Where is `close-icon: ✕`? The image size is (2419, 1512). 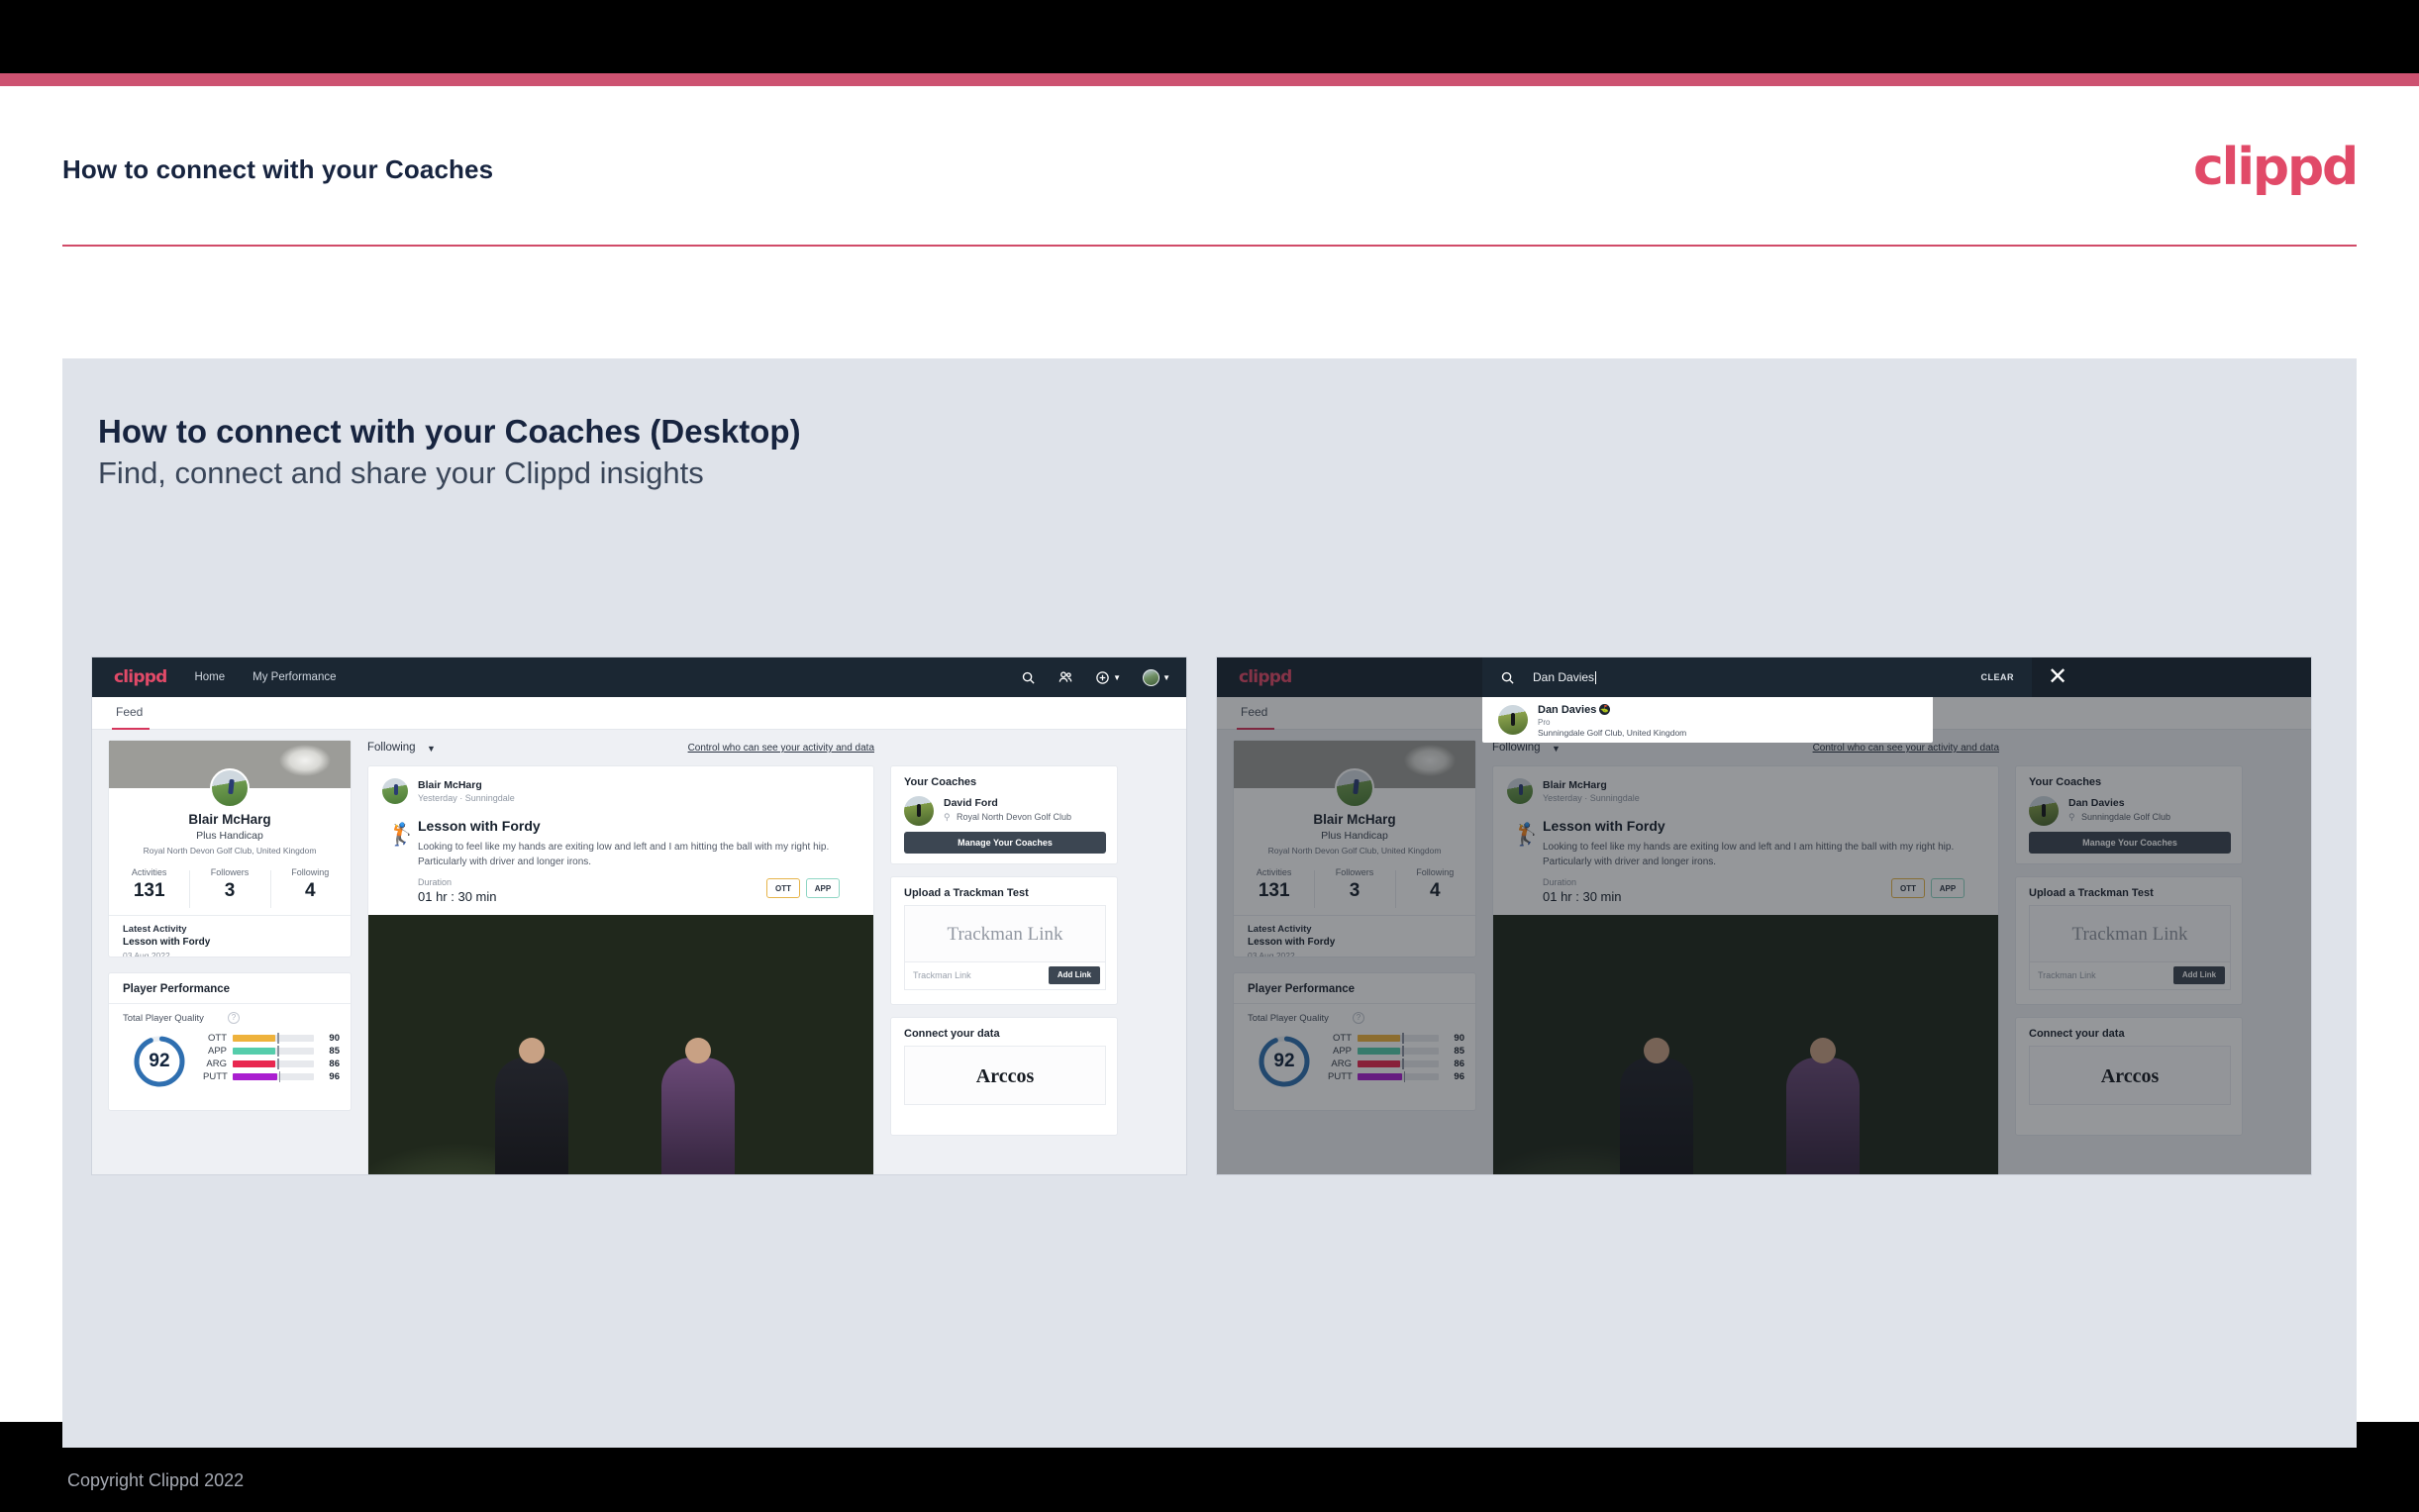 close-icon: ✕ is located at coordinates (2057, 677).